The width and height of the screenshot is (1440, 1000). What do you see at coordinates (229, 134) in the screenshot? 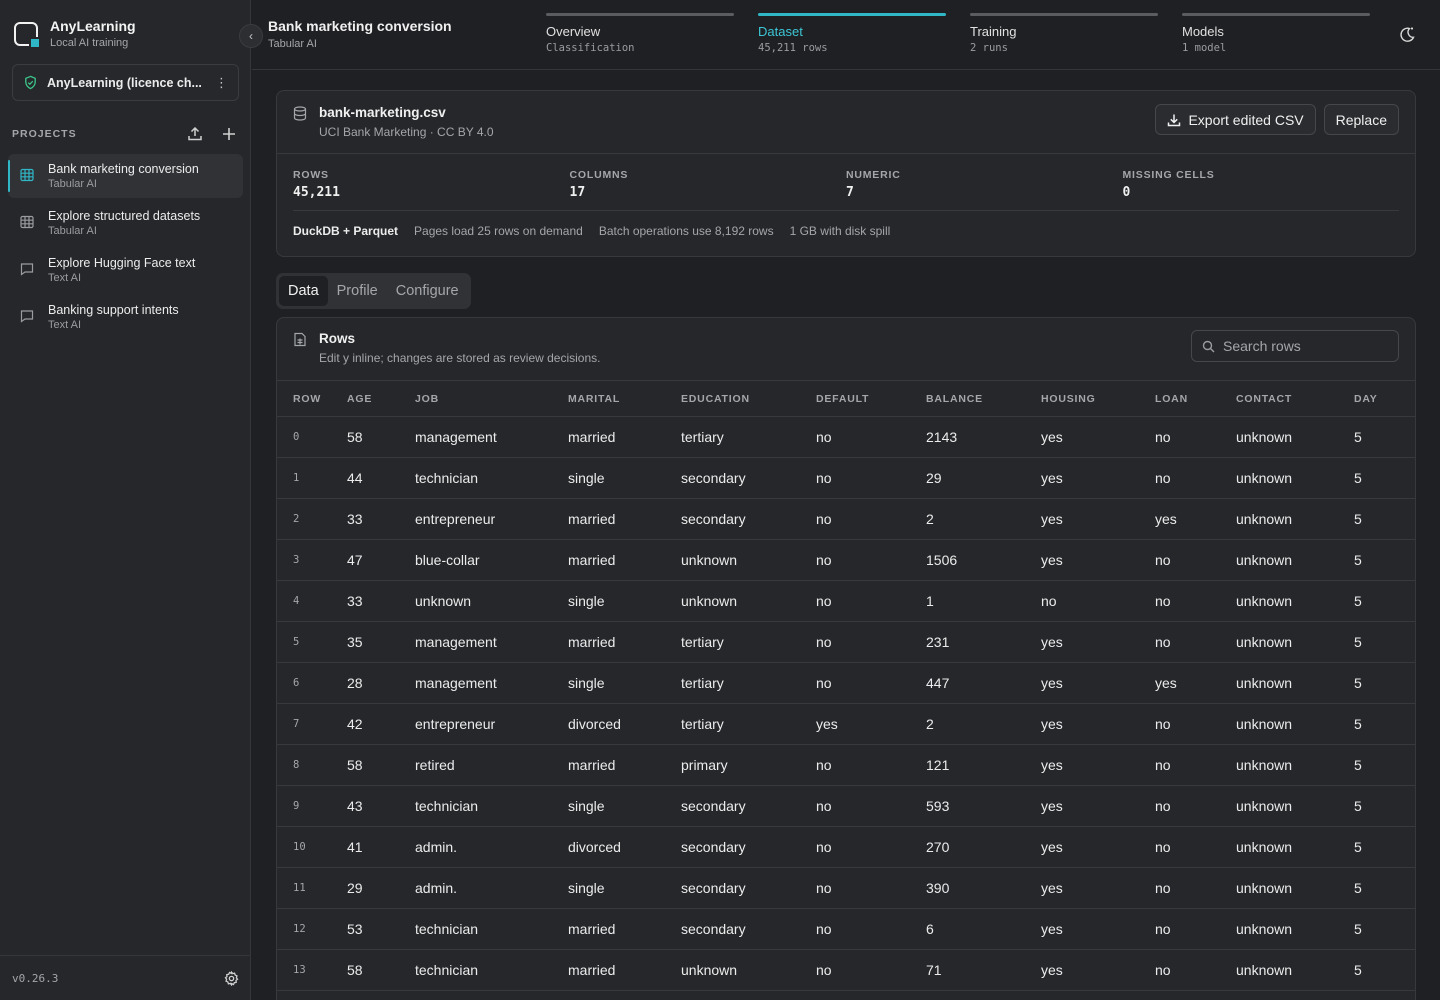
I see `add-project-icon` at bounding box center [229, 134].